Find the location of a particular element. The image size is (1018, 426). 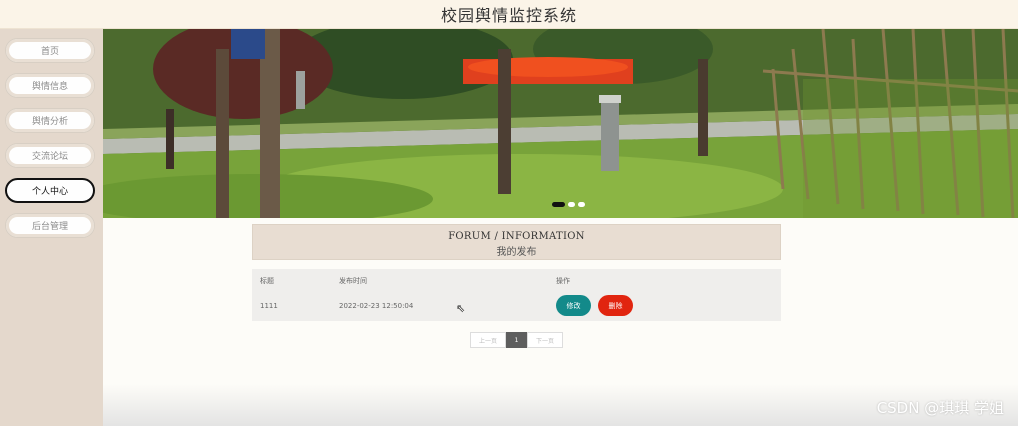

section-header: FORUM / INFORMATION 我的发布 is located at coordinates (516, 242).